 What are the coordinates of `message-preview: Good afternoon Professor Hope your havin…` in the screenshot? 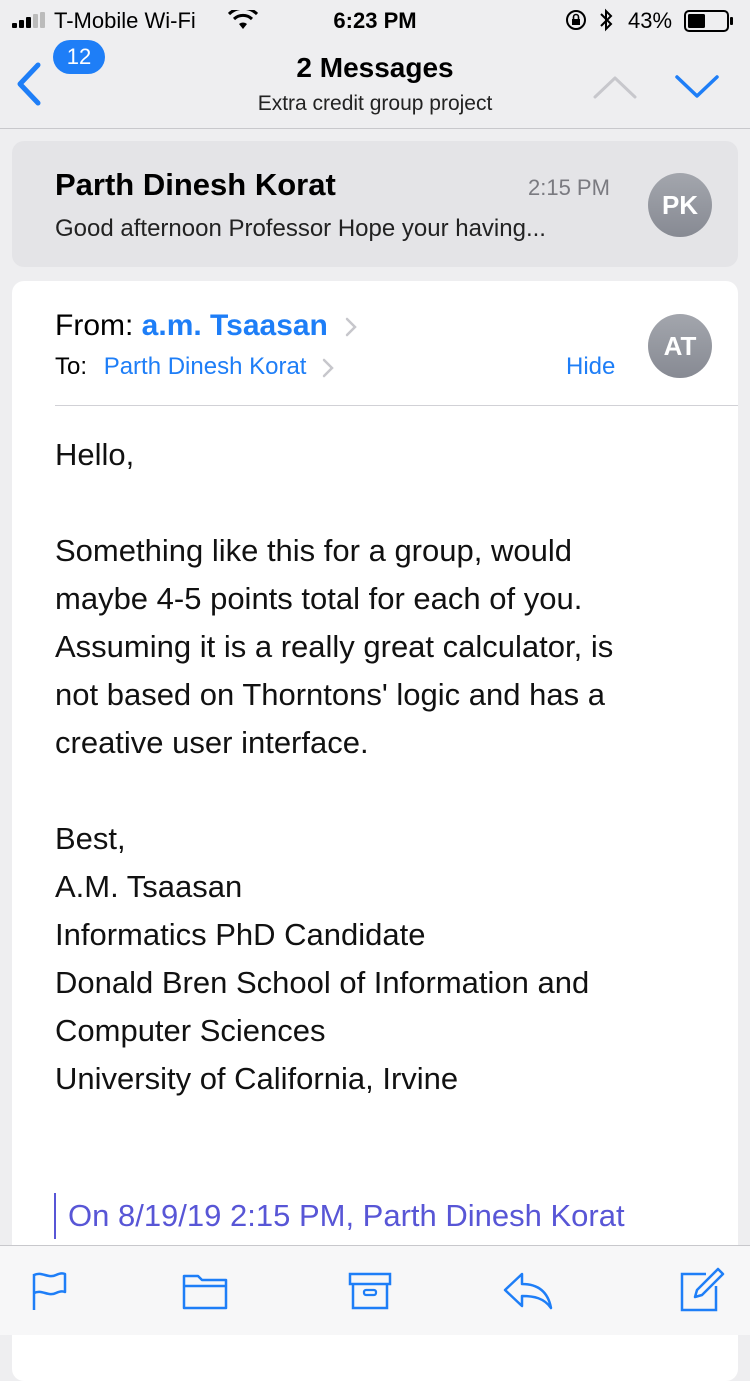 It's located at (300, 228).